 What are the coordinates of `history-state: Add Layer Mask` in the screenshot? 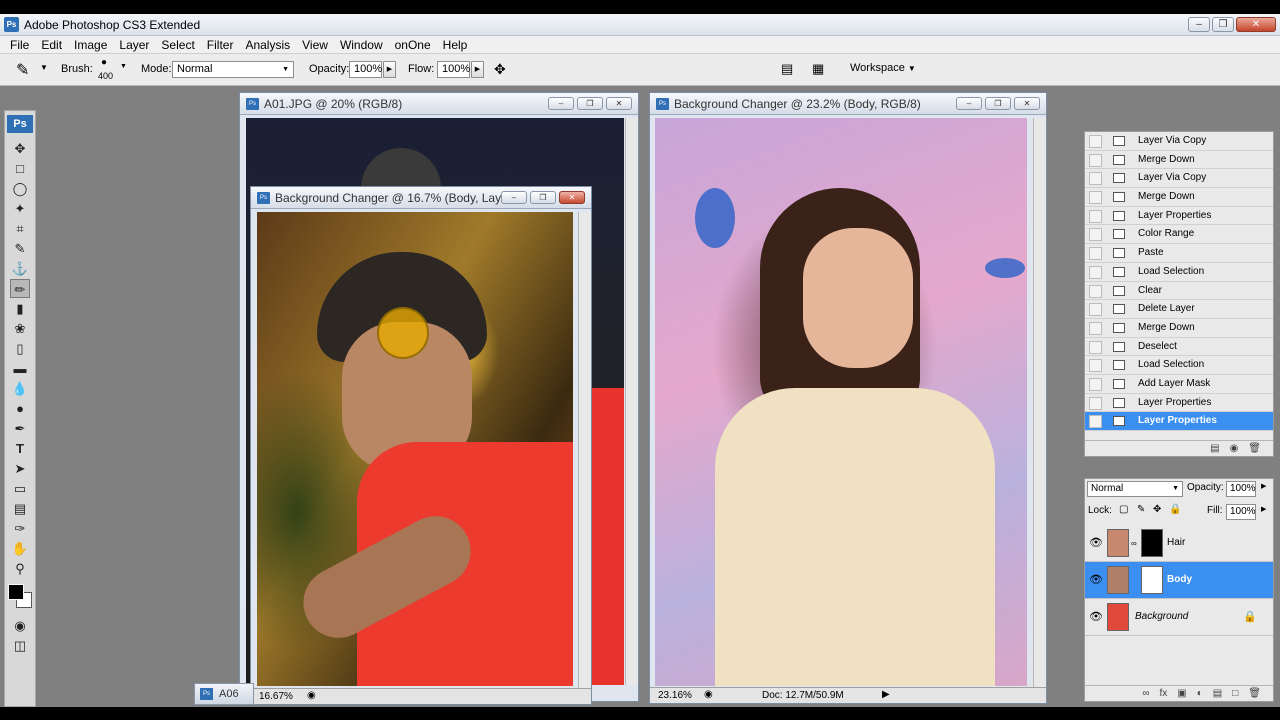 It's located at (1179, 384).